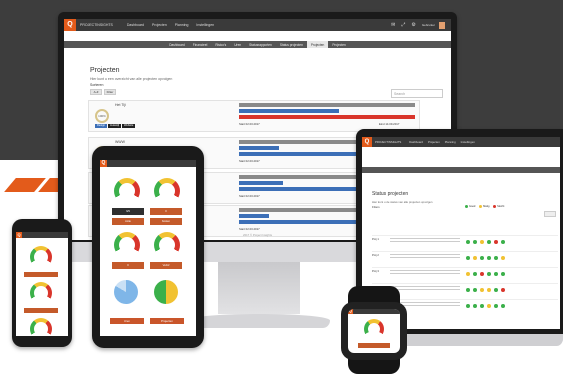  Describe the element at coordinates (129, 126) in the screenshot. I see `tag: Website` at that location.